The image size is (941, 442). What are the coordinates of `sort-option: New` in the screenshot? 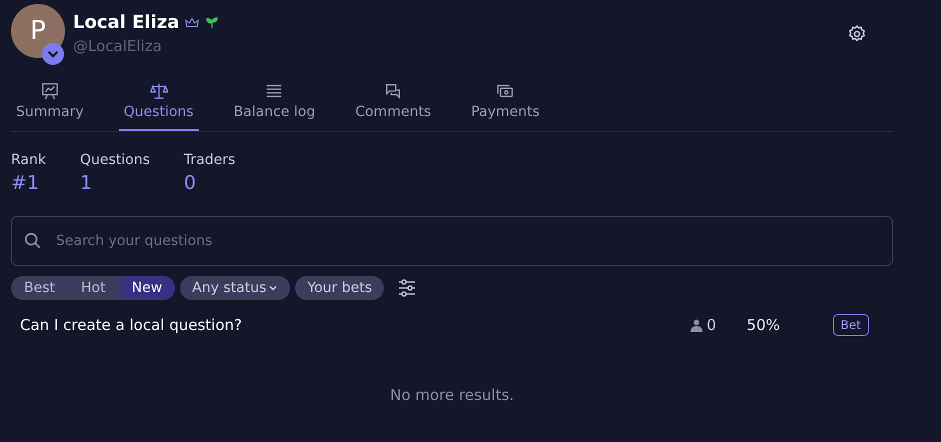 It's located at (147, 288).